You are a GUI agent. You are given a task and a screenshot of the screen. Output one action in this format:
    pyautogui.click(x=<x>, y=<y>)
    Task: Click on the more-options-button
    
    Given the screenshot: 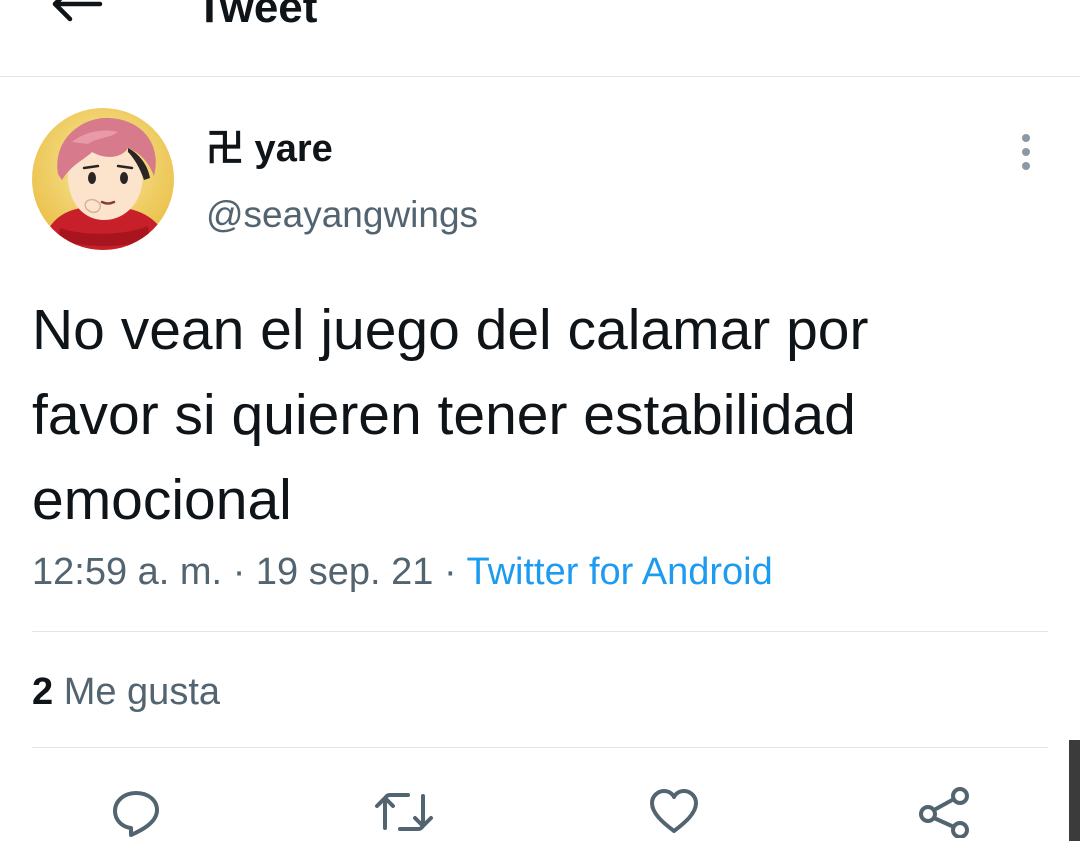 What is the action you would take?
    pyautogui.click(x=1026, y=152)
    